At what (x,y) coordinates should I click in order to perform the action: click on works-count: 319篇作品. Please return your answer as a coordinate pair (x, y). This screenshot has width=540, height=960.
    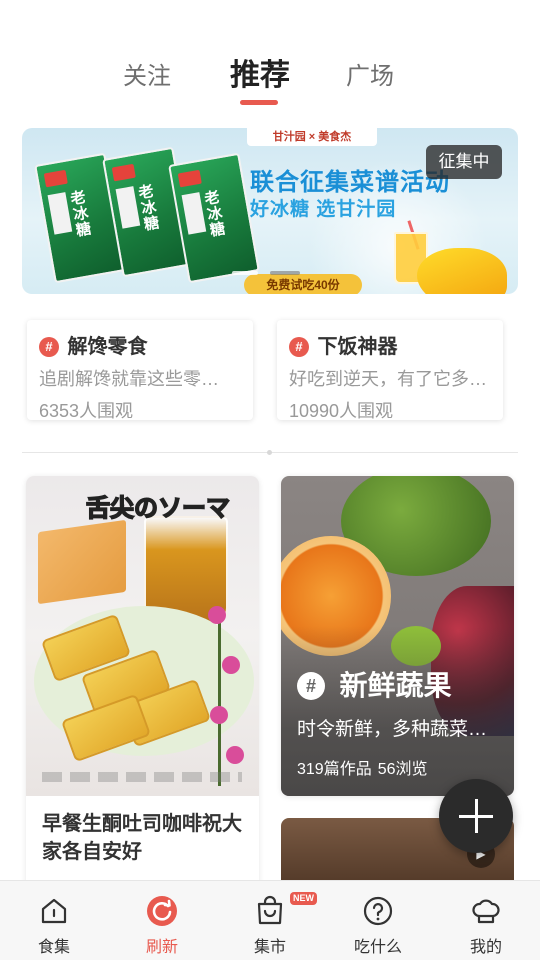
    Looking at the image, I should click on (334, 769).